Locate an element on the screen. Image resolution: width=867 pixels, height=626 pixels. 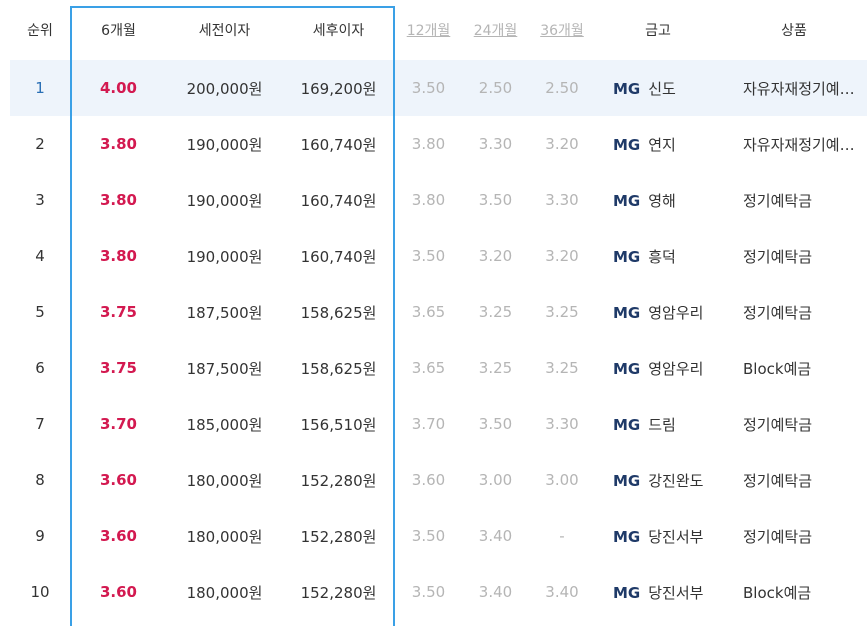
rank-cell: 8 is located at coordinates (40, 480).